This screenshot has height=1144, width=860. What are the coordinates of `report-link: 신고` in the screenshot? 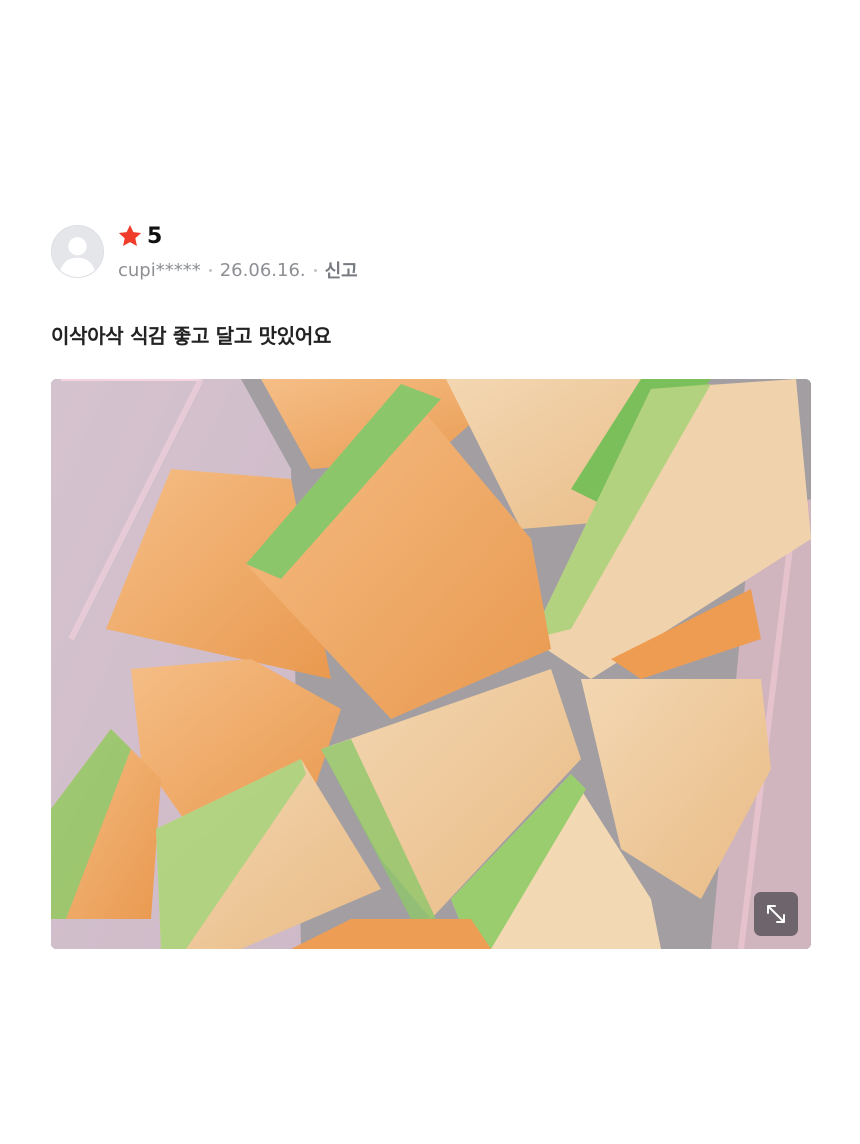 It's located at (341, 270).